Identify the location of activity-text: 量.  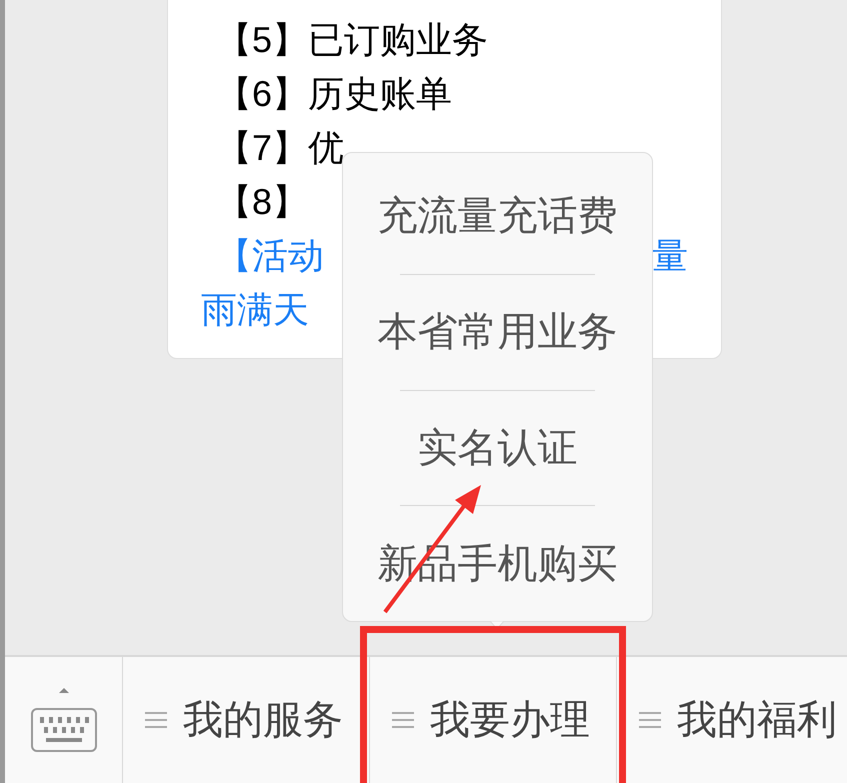
(670, 256).